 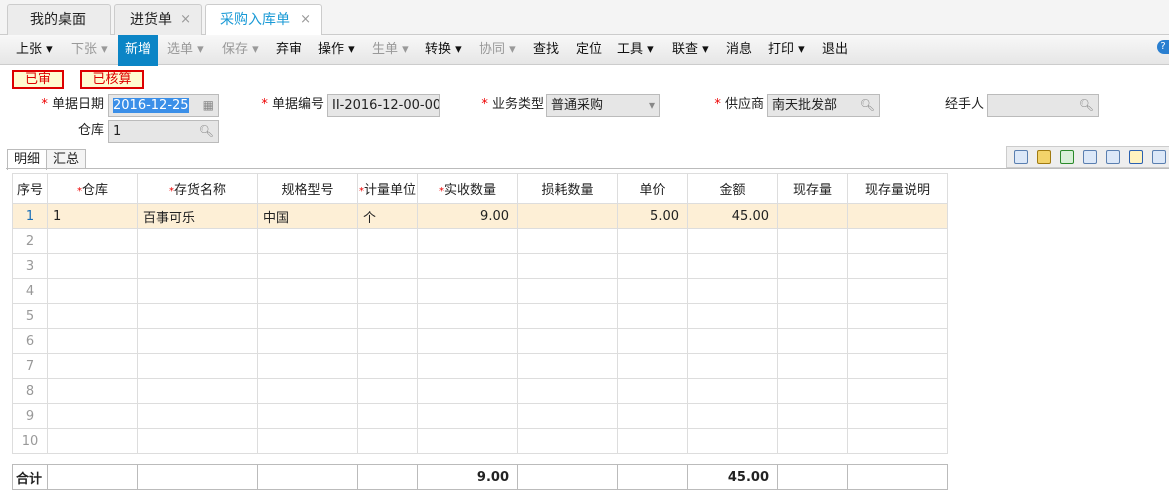 I want to click on supplier-field: 南天批发部 🔍︎, so click(x=823, y=105).